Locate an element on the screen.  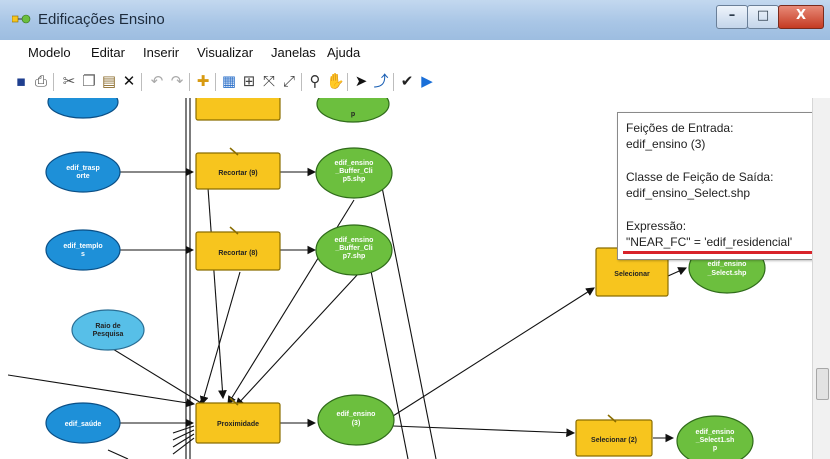
tooltip-expression-value: "NEAR_FC" = 'edif_residencial' is located at coordinates (709, 242).